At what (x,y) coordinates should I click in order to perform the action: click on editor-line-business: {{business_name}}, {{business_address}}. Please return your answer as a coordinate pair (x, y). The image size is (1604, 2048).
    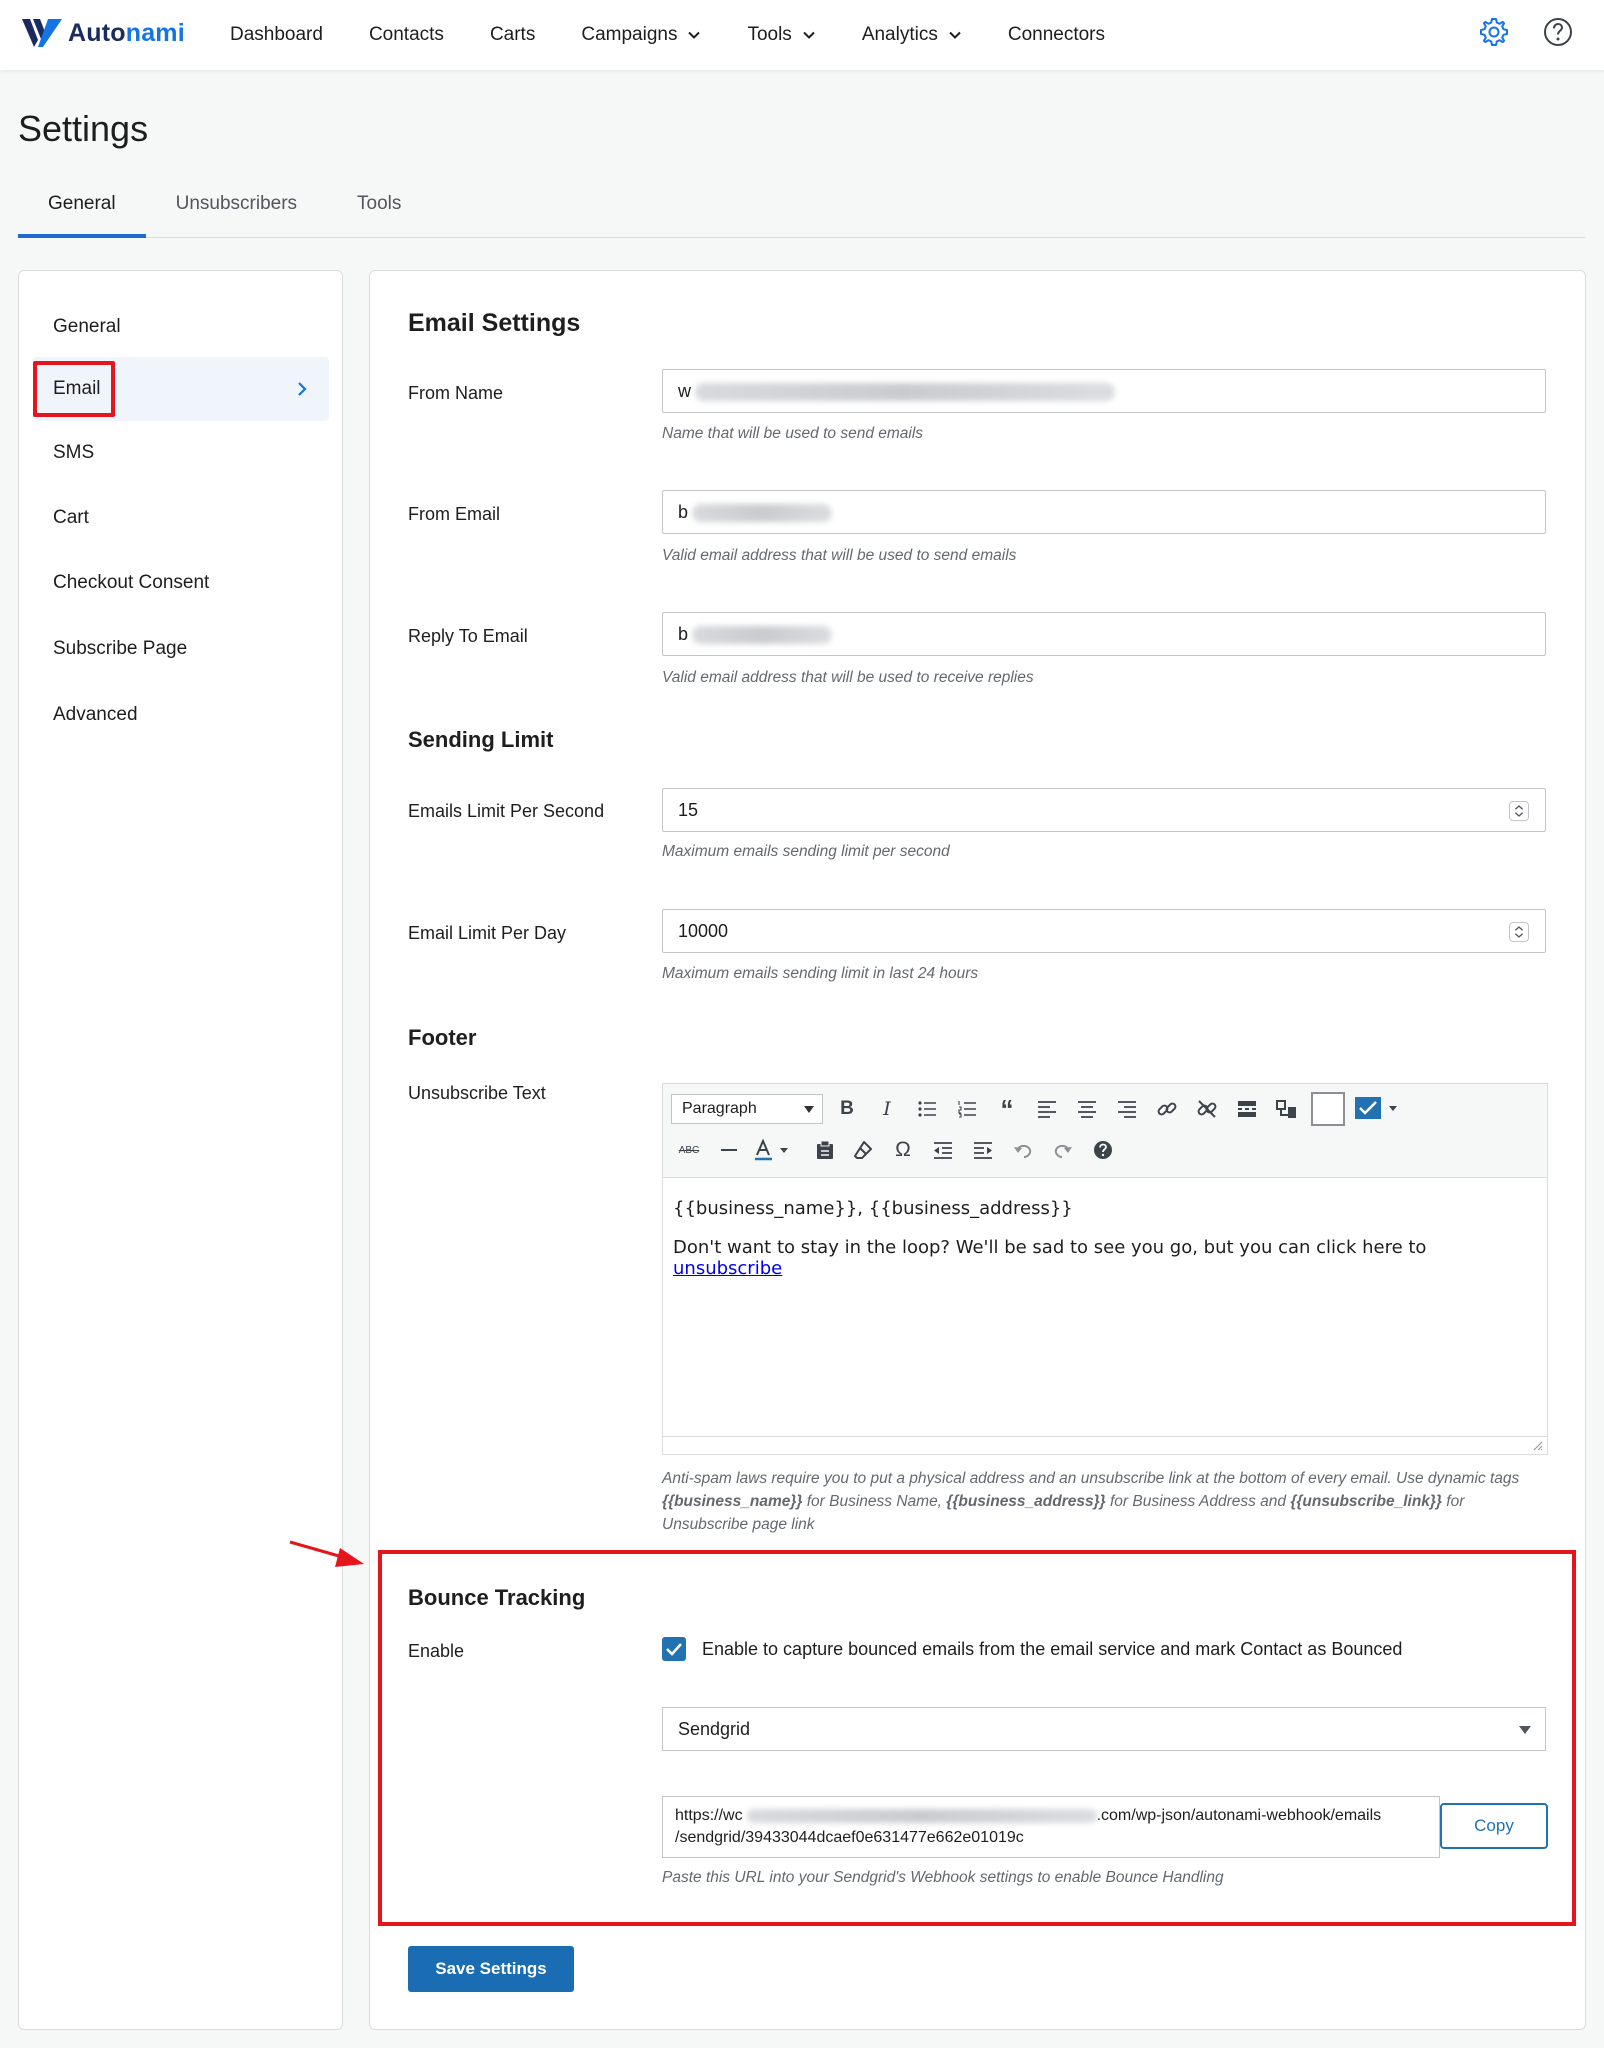
    Looking at the image, I should click on (873, 1208).